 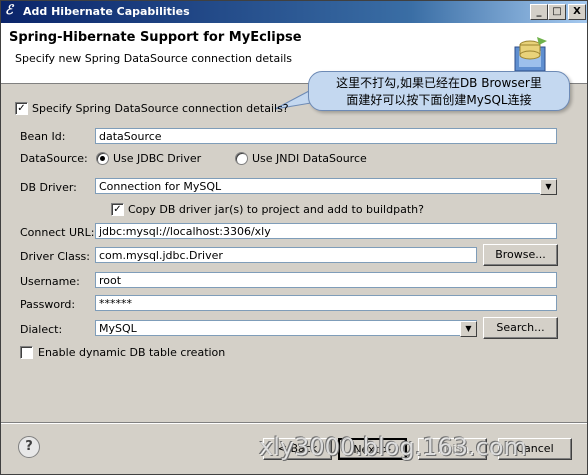 What do you see at coordinates (117, 209) in the screenshot?
I see `copy-jar-checkbox: ✓` at bounding box center [117, 209].